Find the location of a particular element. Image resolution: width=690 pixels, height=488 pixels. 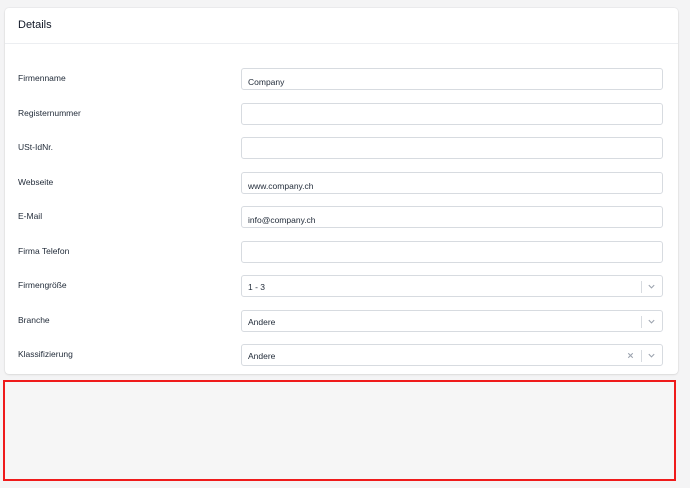

form-row-registernummer: Registernummer is located at coordinates (341, 114).